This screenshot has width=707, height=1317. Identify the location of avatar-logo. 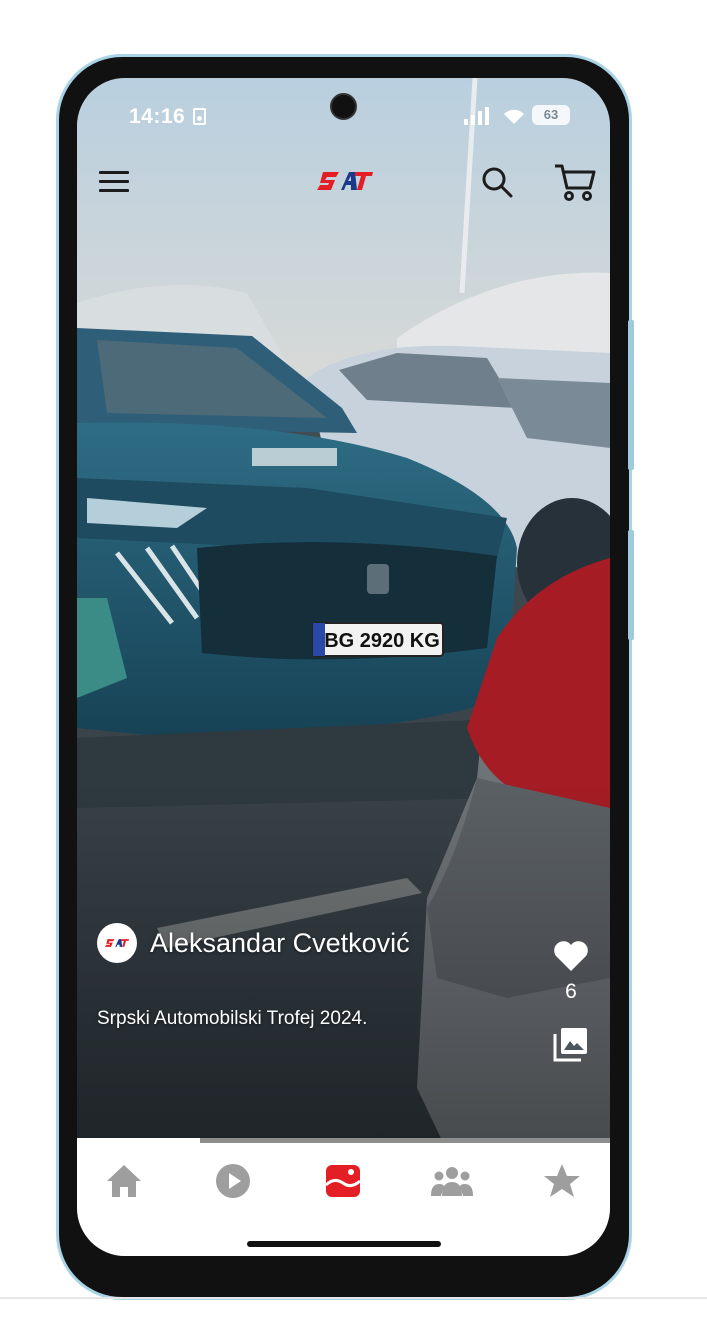
(117, 943).